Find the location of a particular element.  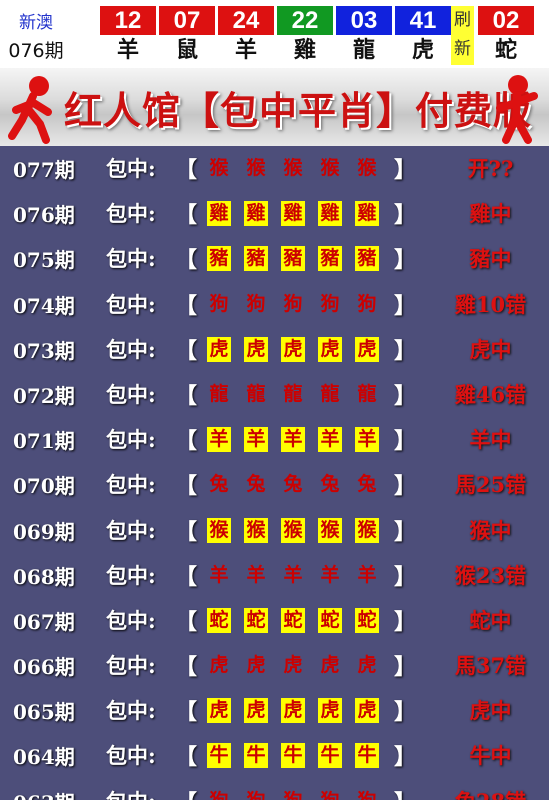

result-text: 雞中 is located at coordinates (490, 214).